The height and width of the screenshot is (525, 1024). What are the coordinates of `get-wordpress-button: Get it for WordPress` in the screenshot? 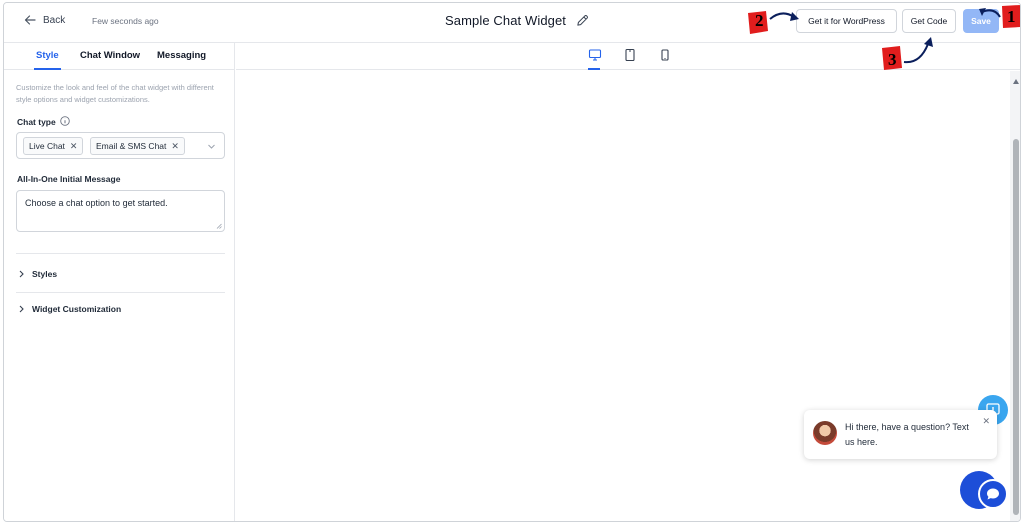 It's located at (846, 21).